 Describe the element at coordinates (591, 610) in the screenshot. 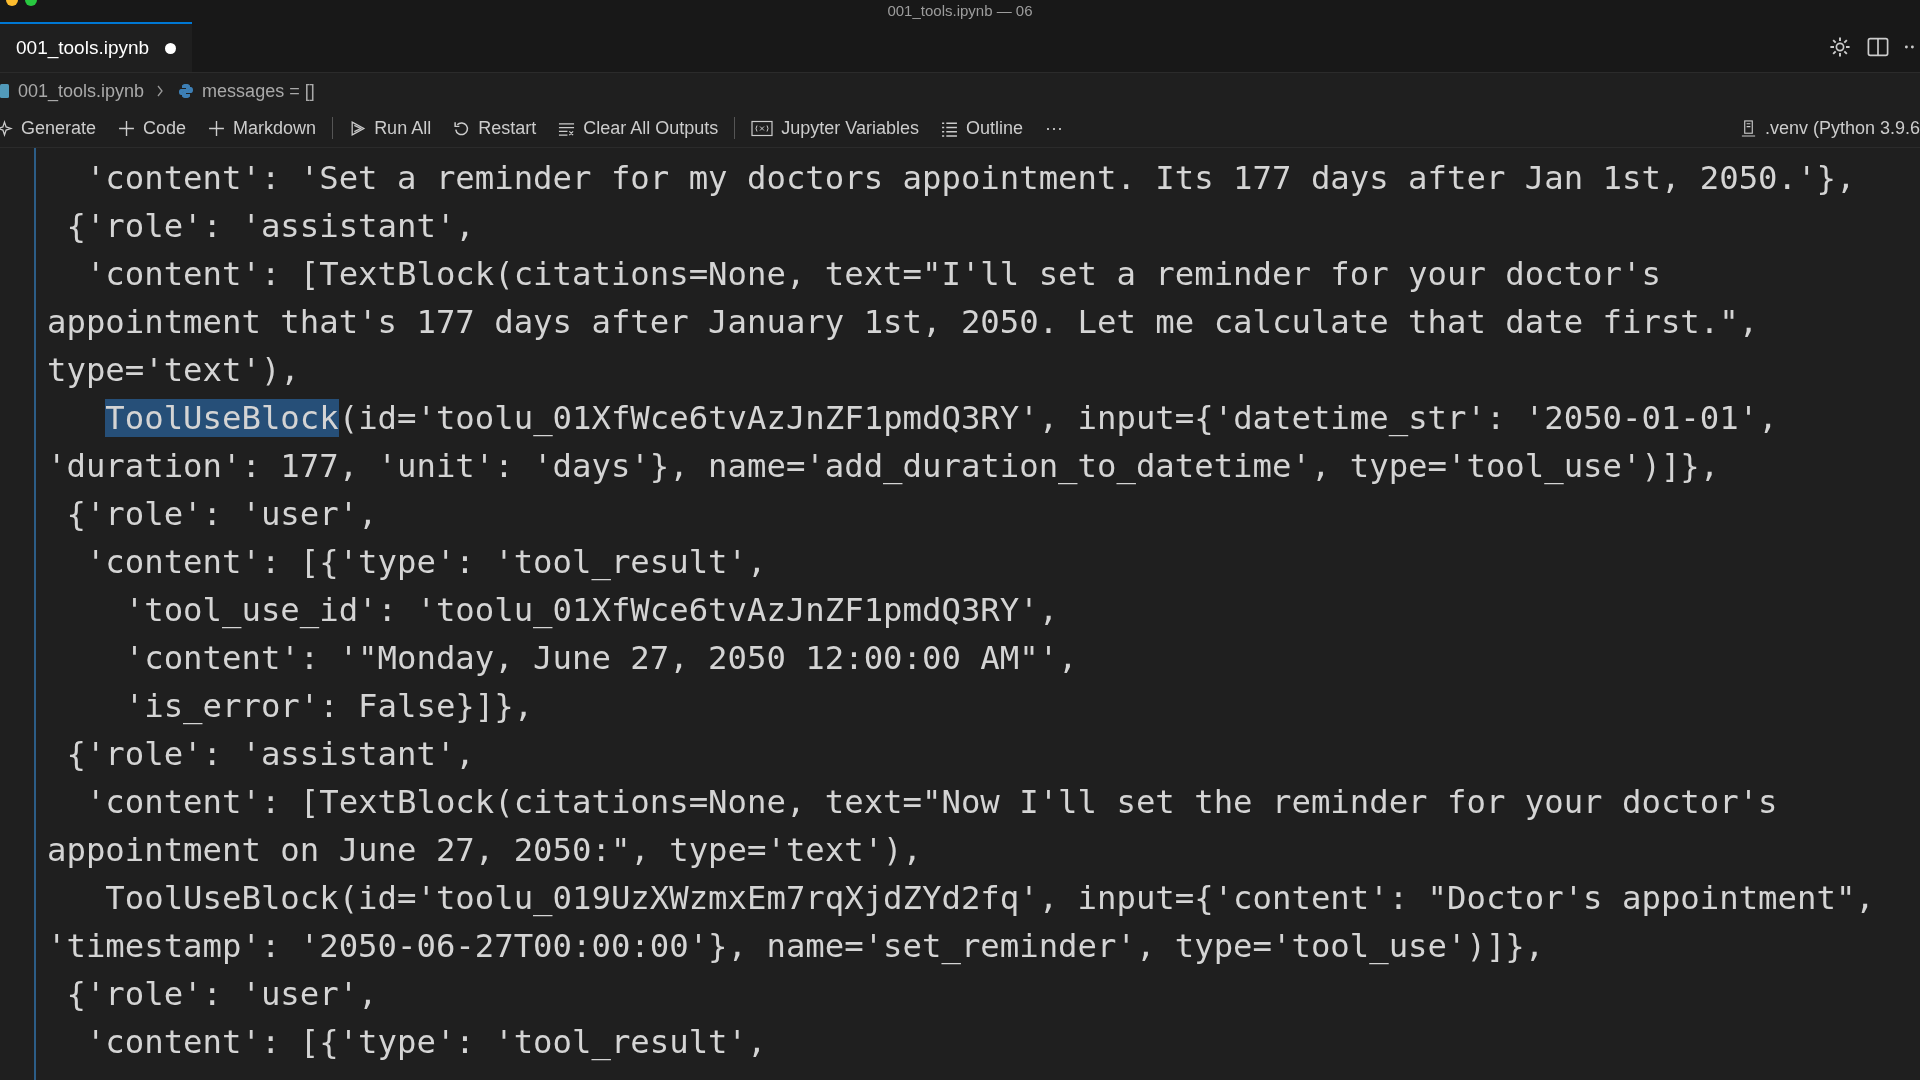

I see `code-line: 'tool_use_id': 'toolu_01XfWce6tvAzJnZF1pmdQ3RY',` at that location.